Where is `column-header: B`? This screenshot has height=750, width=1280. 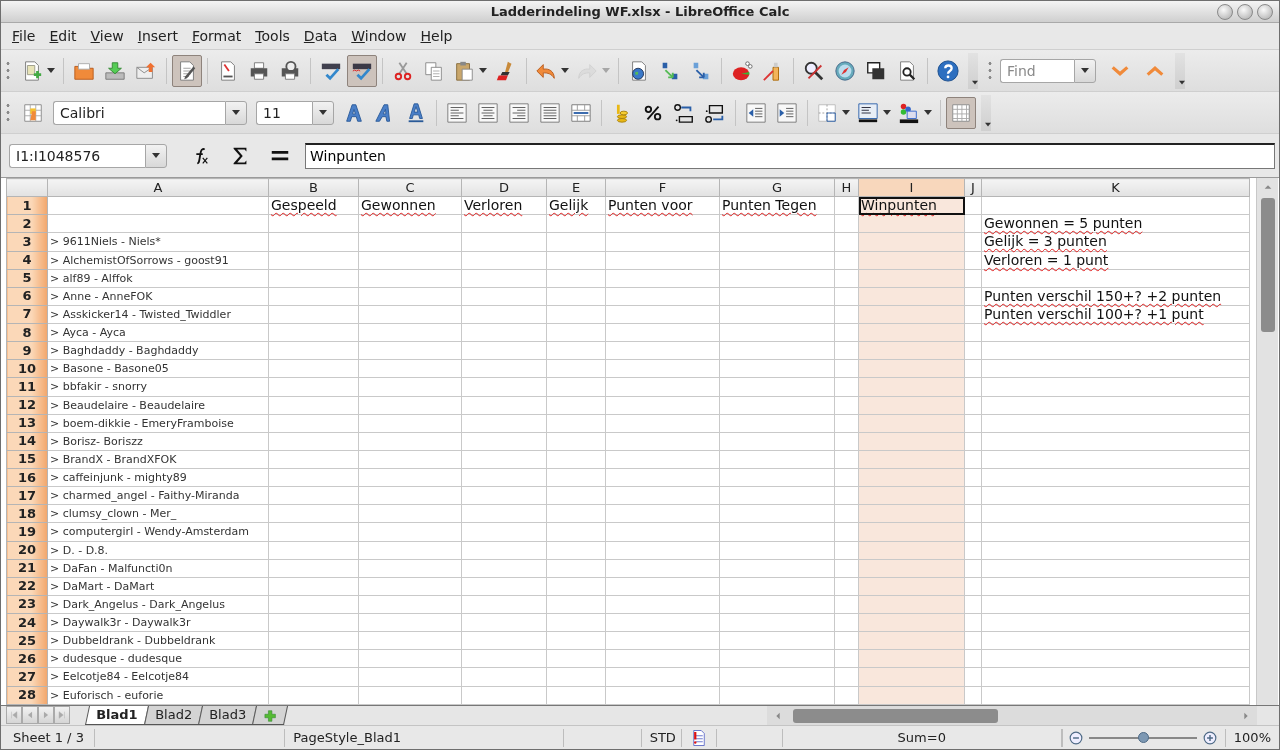
column-header: B is located at coordinates (313, 187).